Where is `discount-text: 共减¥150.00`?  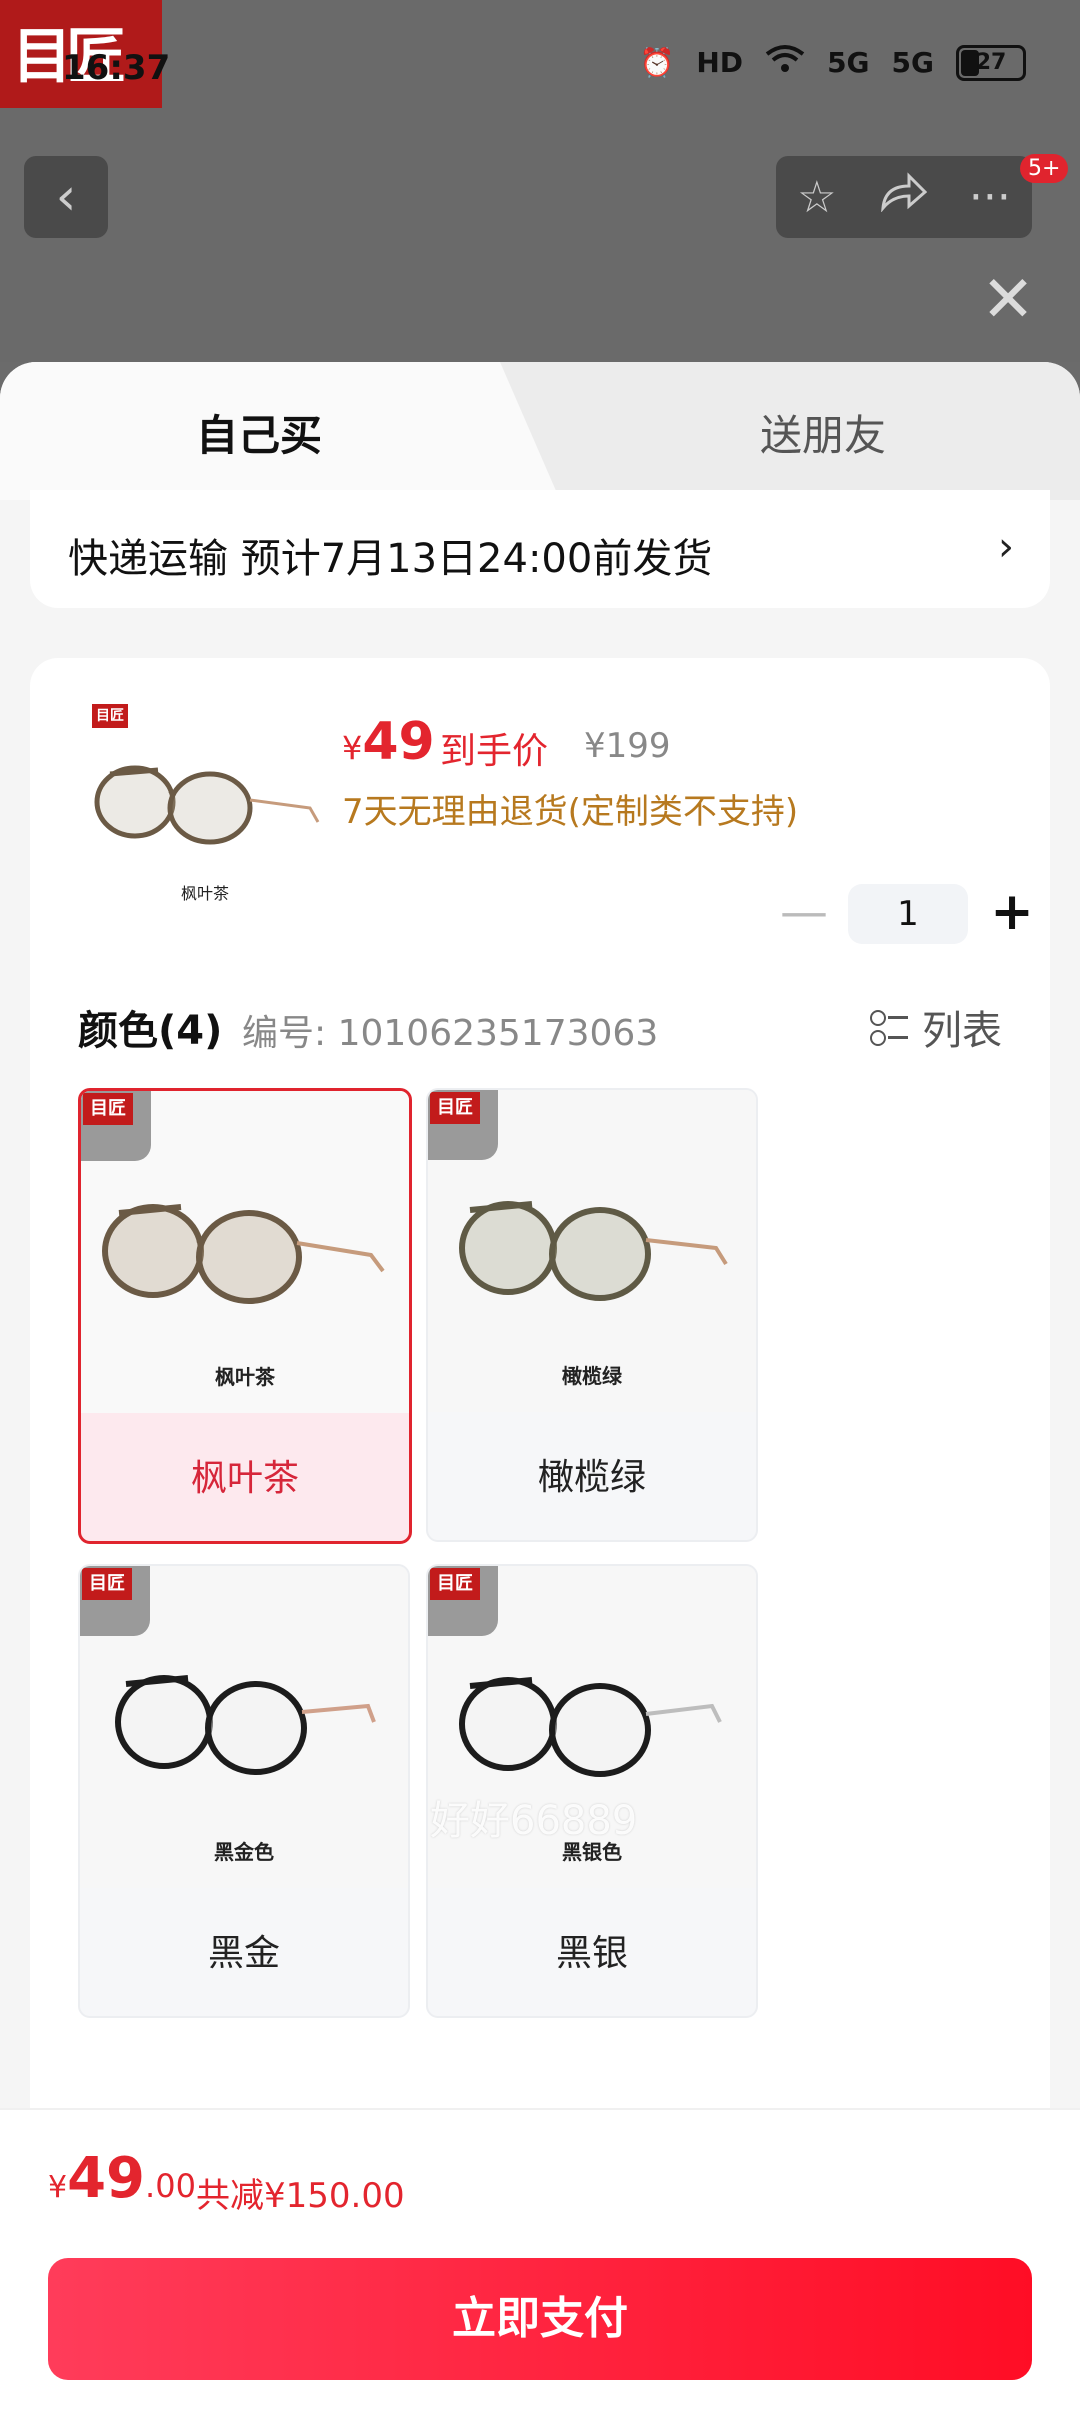 discount-text: 共减¥150.00 is located at coordinates (300, 2196).